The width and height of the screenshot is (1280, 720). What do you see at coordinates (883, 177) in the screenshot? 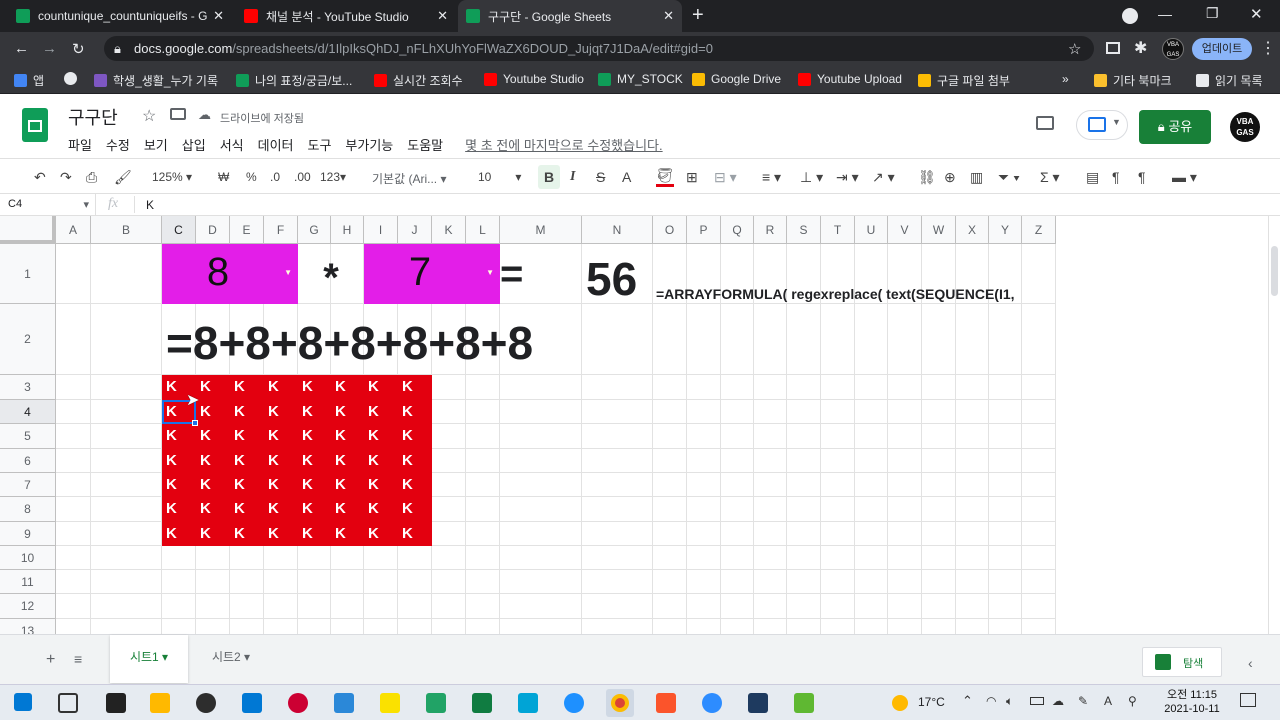
I see `text-rotation-icon: ↗ ▾` at bounding box center [883, 177].